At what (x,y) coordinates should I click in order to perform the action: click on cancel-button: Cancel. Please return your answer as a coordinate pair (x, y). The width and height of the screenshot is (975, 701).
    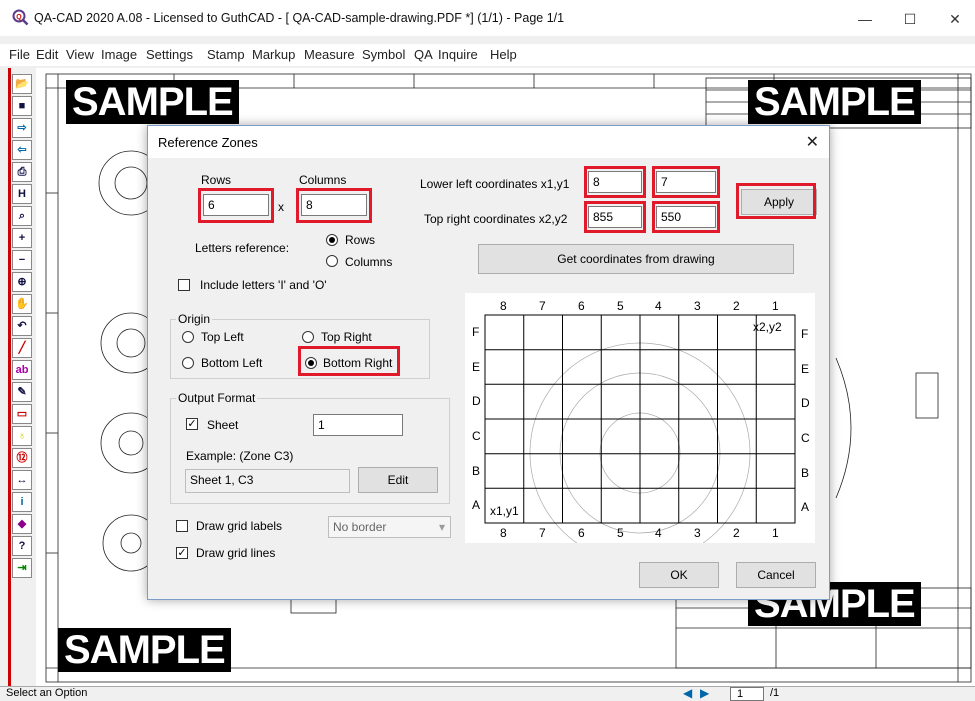
    Looking at the image, I should click on (776, 575).